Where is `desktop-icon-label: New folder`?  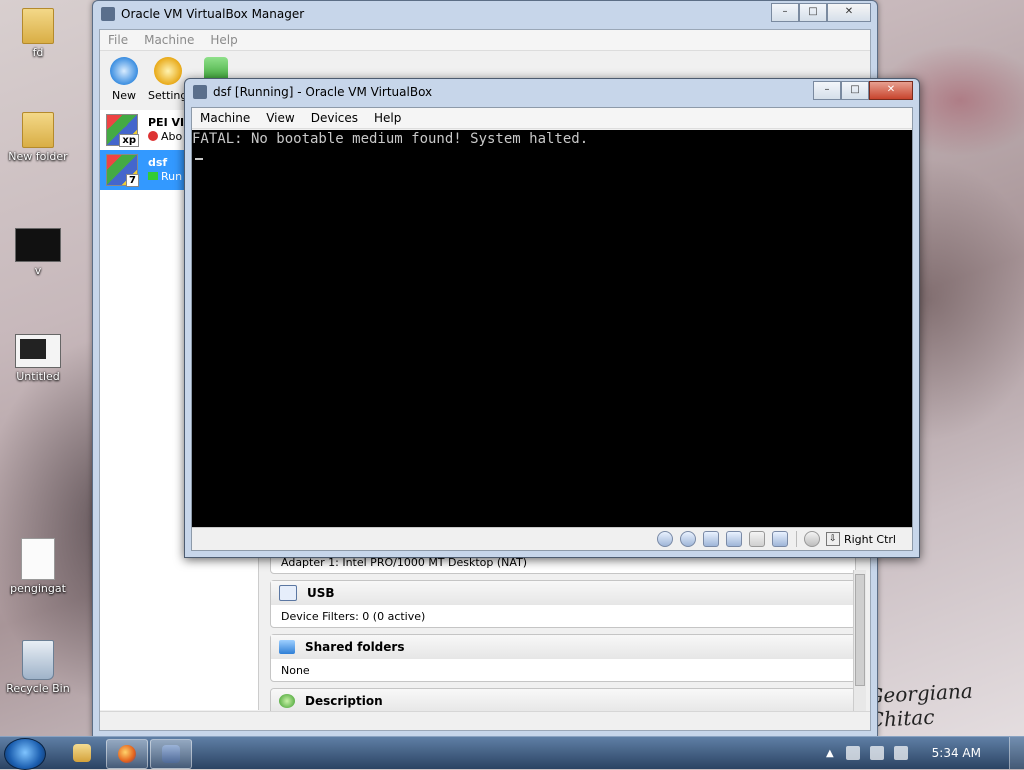
desktop-icon-label: New folder is located at coordinates (38, 156).